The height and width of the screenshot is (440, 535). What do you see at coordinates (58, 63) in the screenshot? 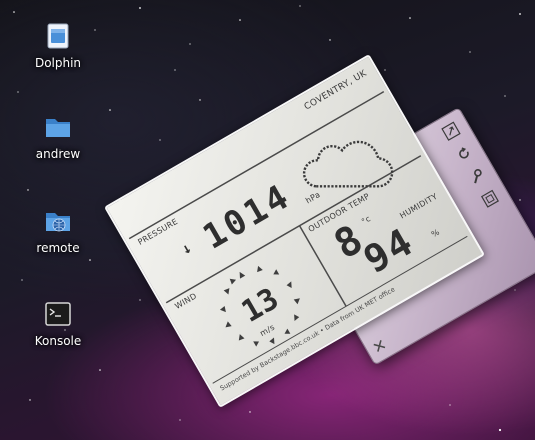
I see `desktop-icon-label: Dolphin` at bounding box center [58, 63].